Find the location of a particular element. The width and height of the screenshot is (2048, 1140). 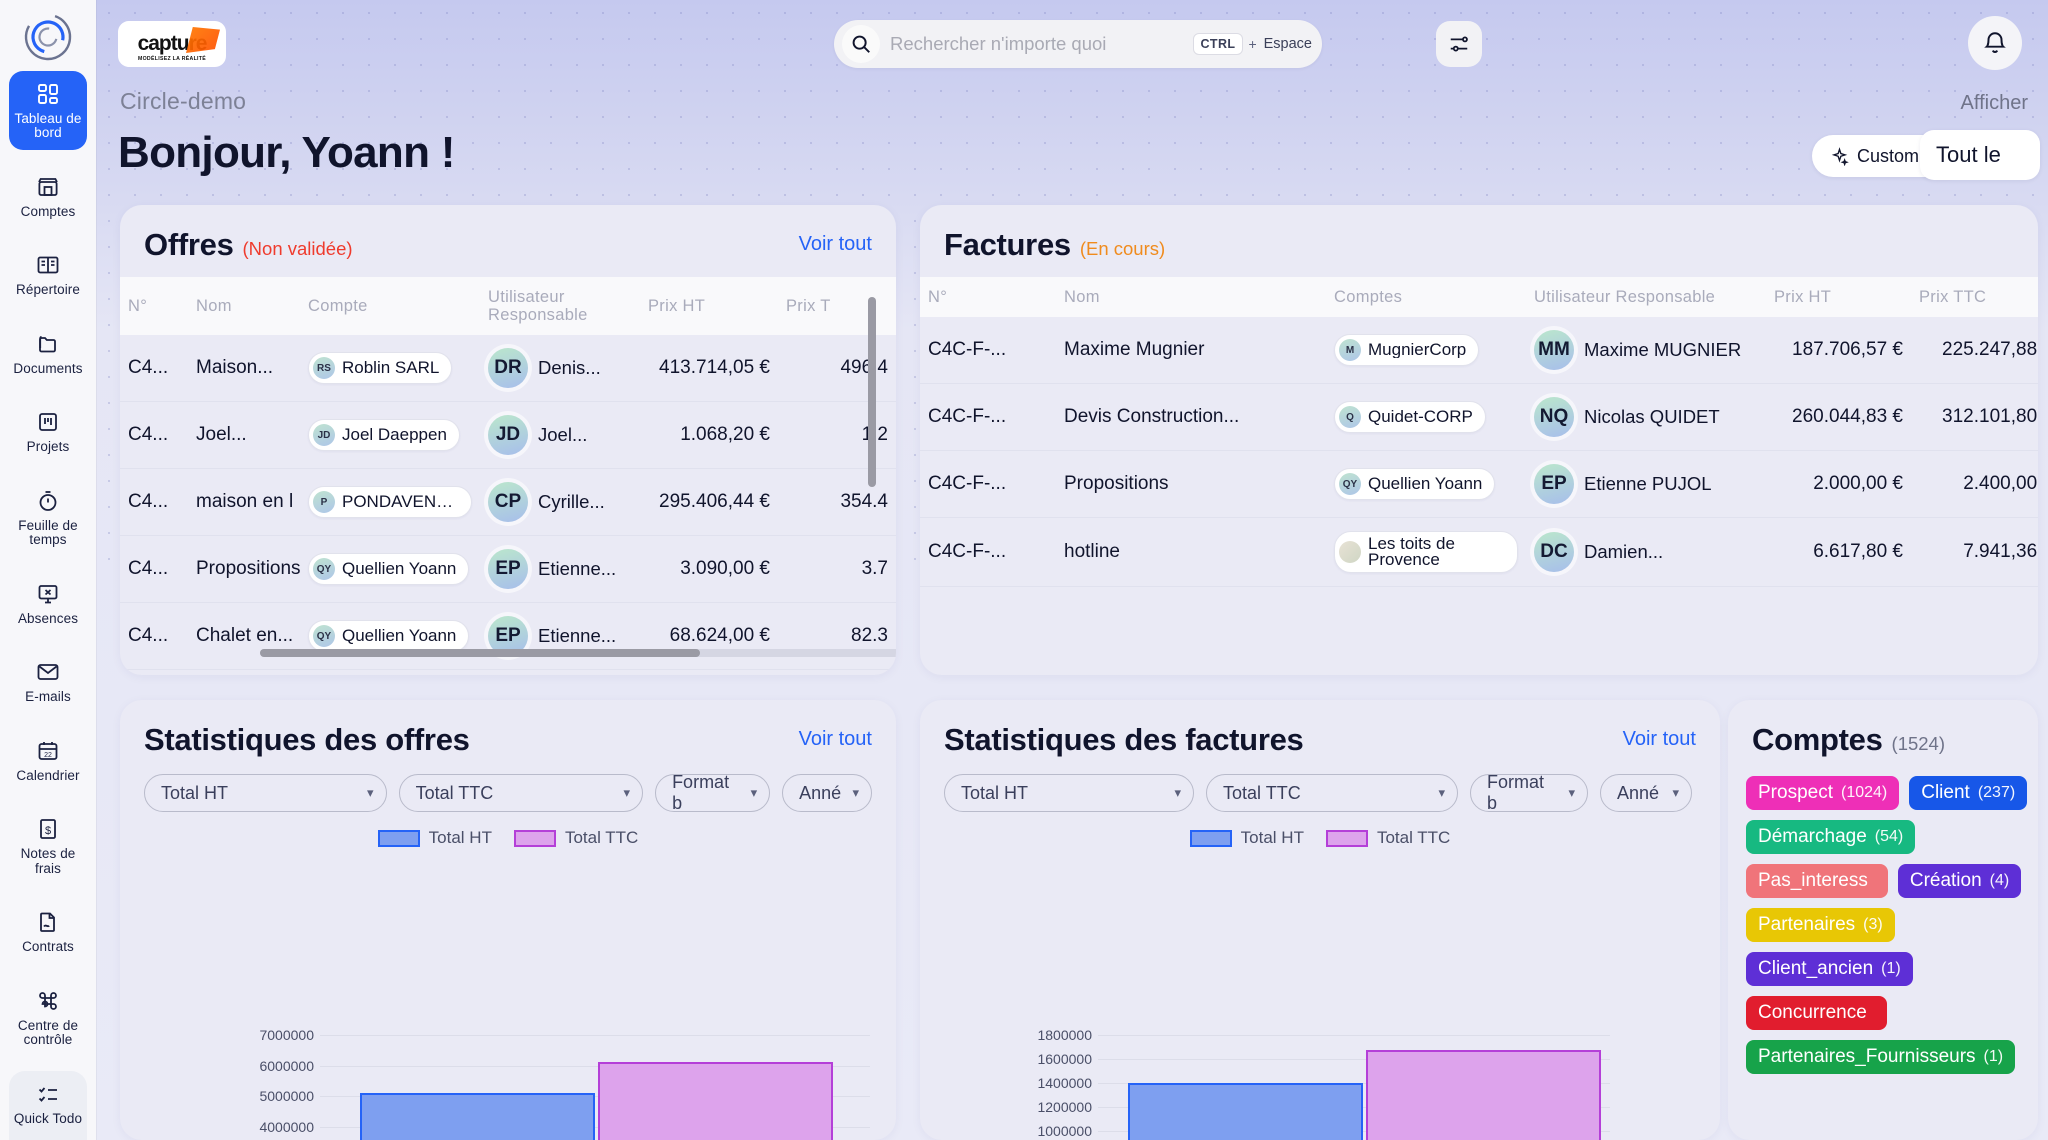

column-header-compte: Compte is located at coordinates (390, 306).